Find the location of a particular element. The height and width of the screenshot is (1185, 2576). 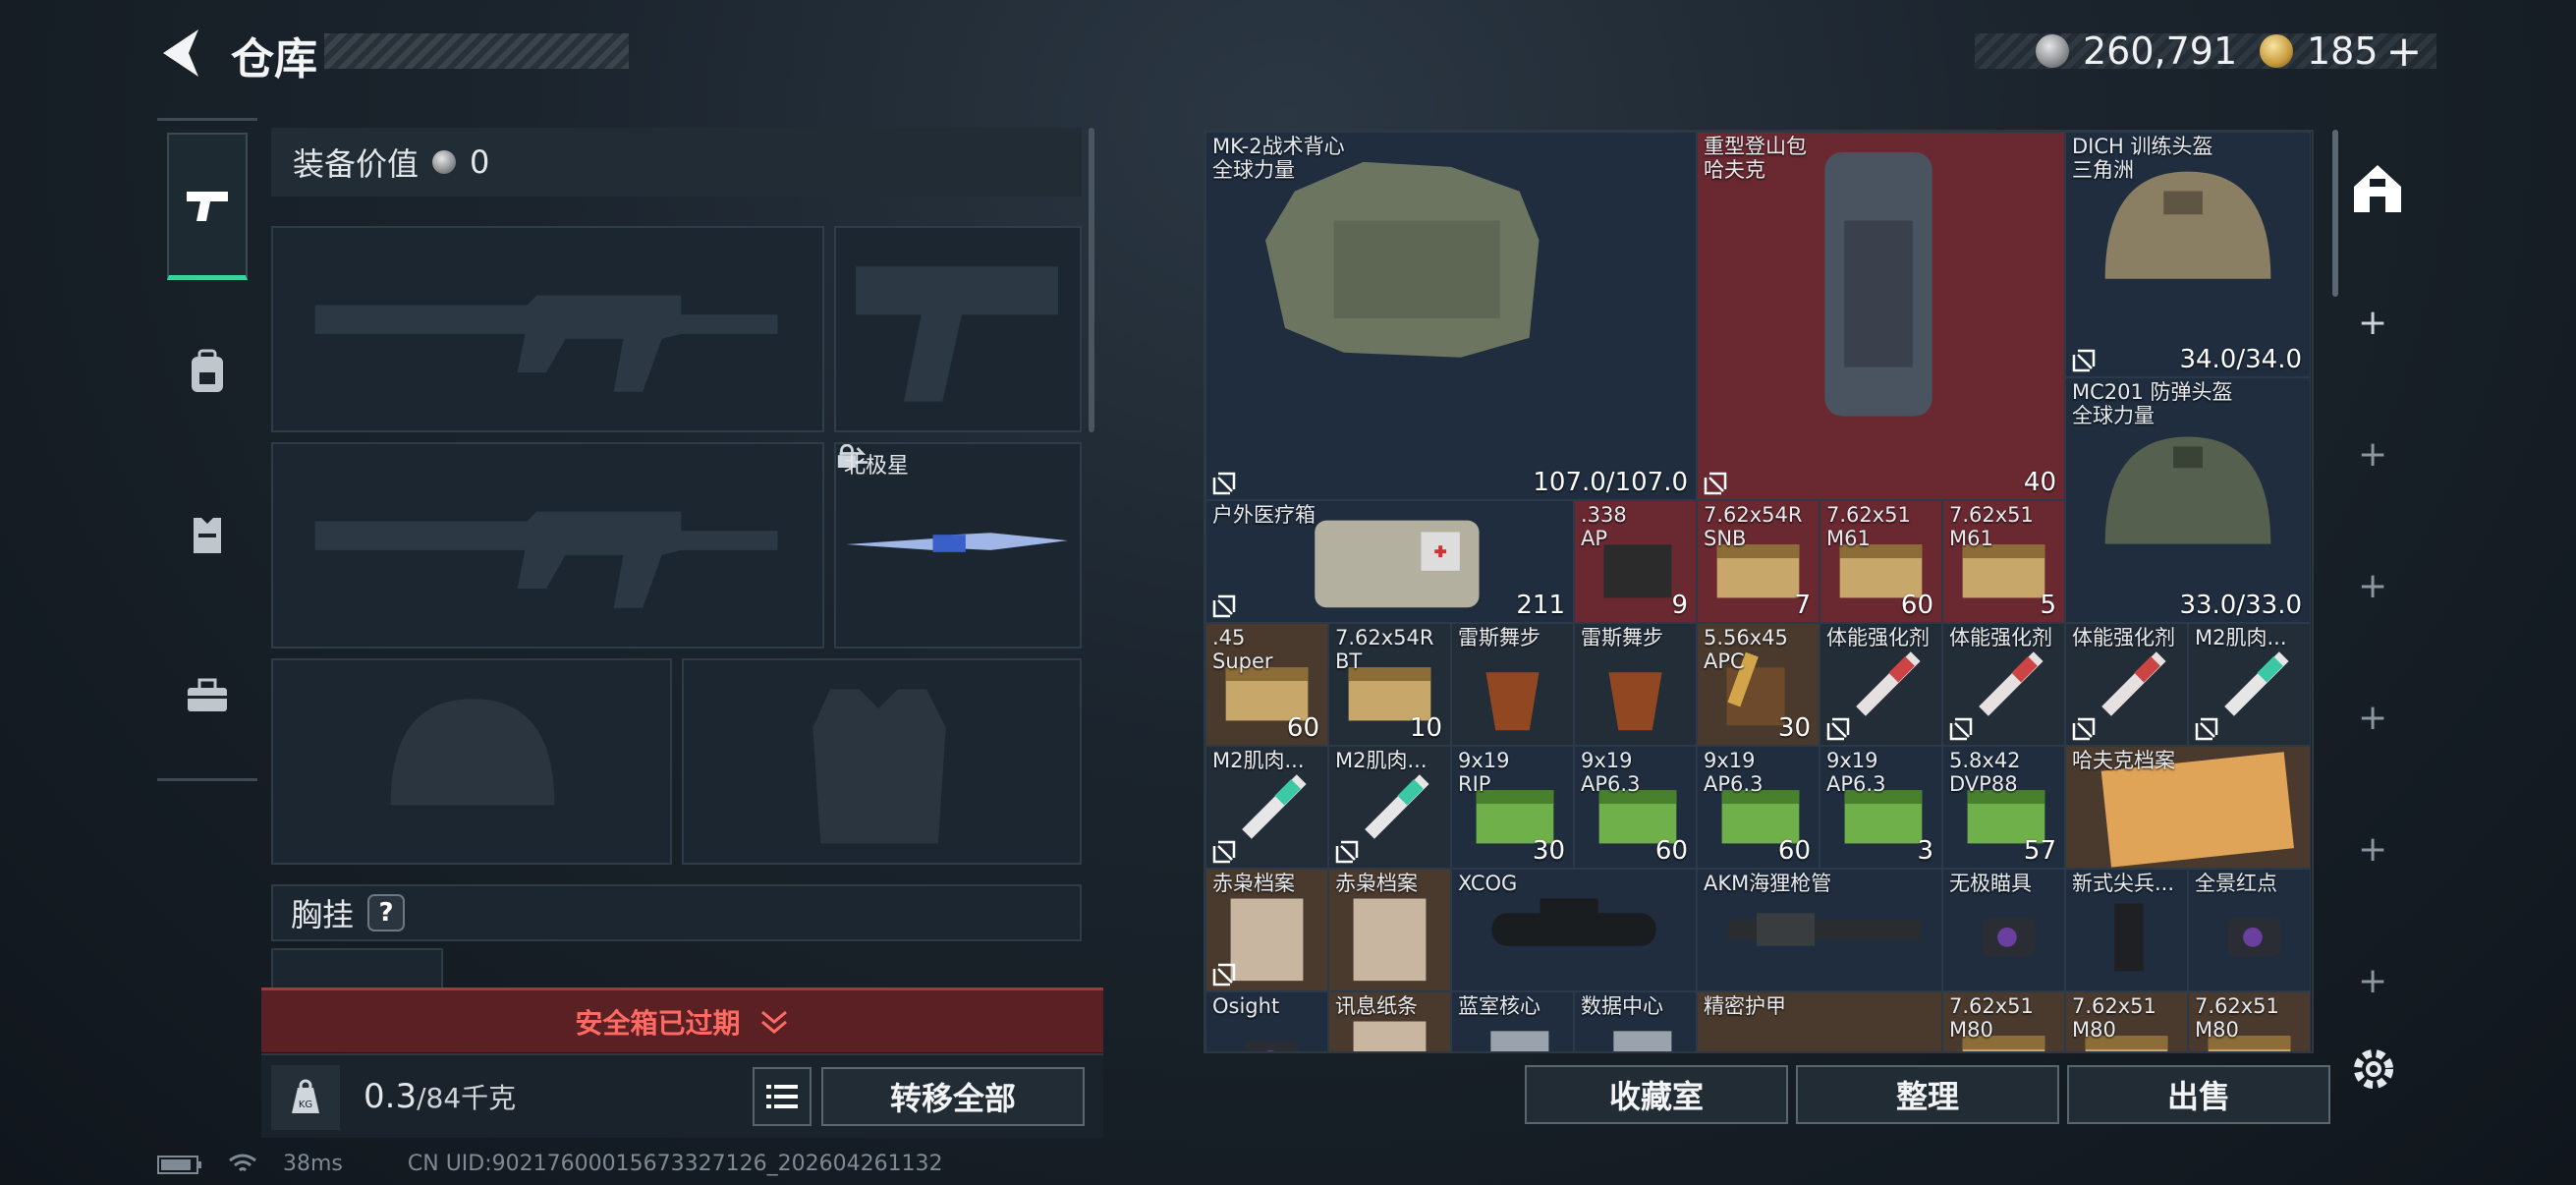

primary-weapon-slot is located at coordinates (547, 329).